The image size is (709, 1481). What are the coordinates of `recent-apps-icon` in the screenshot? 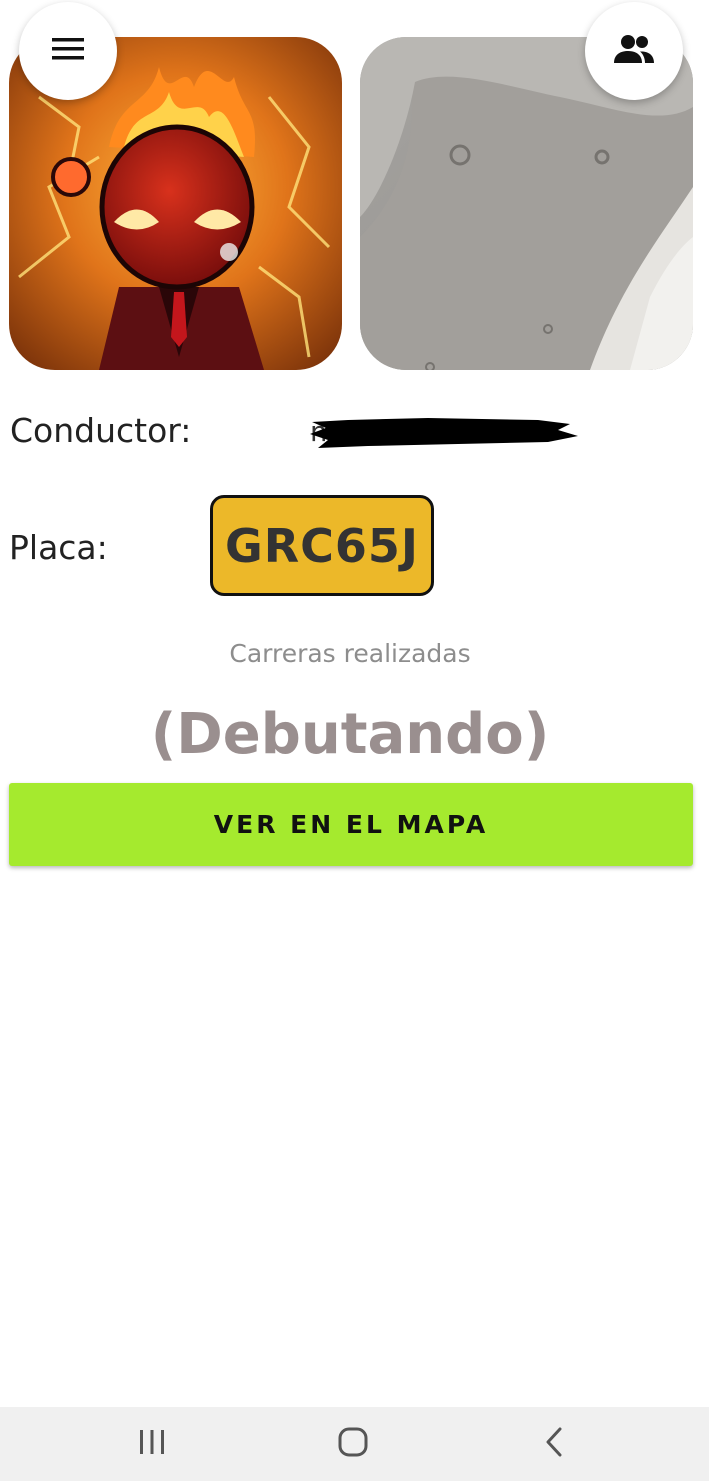 It's located at (152, 1444).